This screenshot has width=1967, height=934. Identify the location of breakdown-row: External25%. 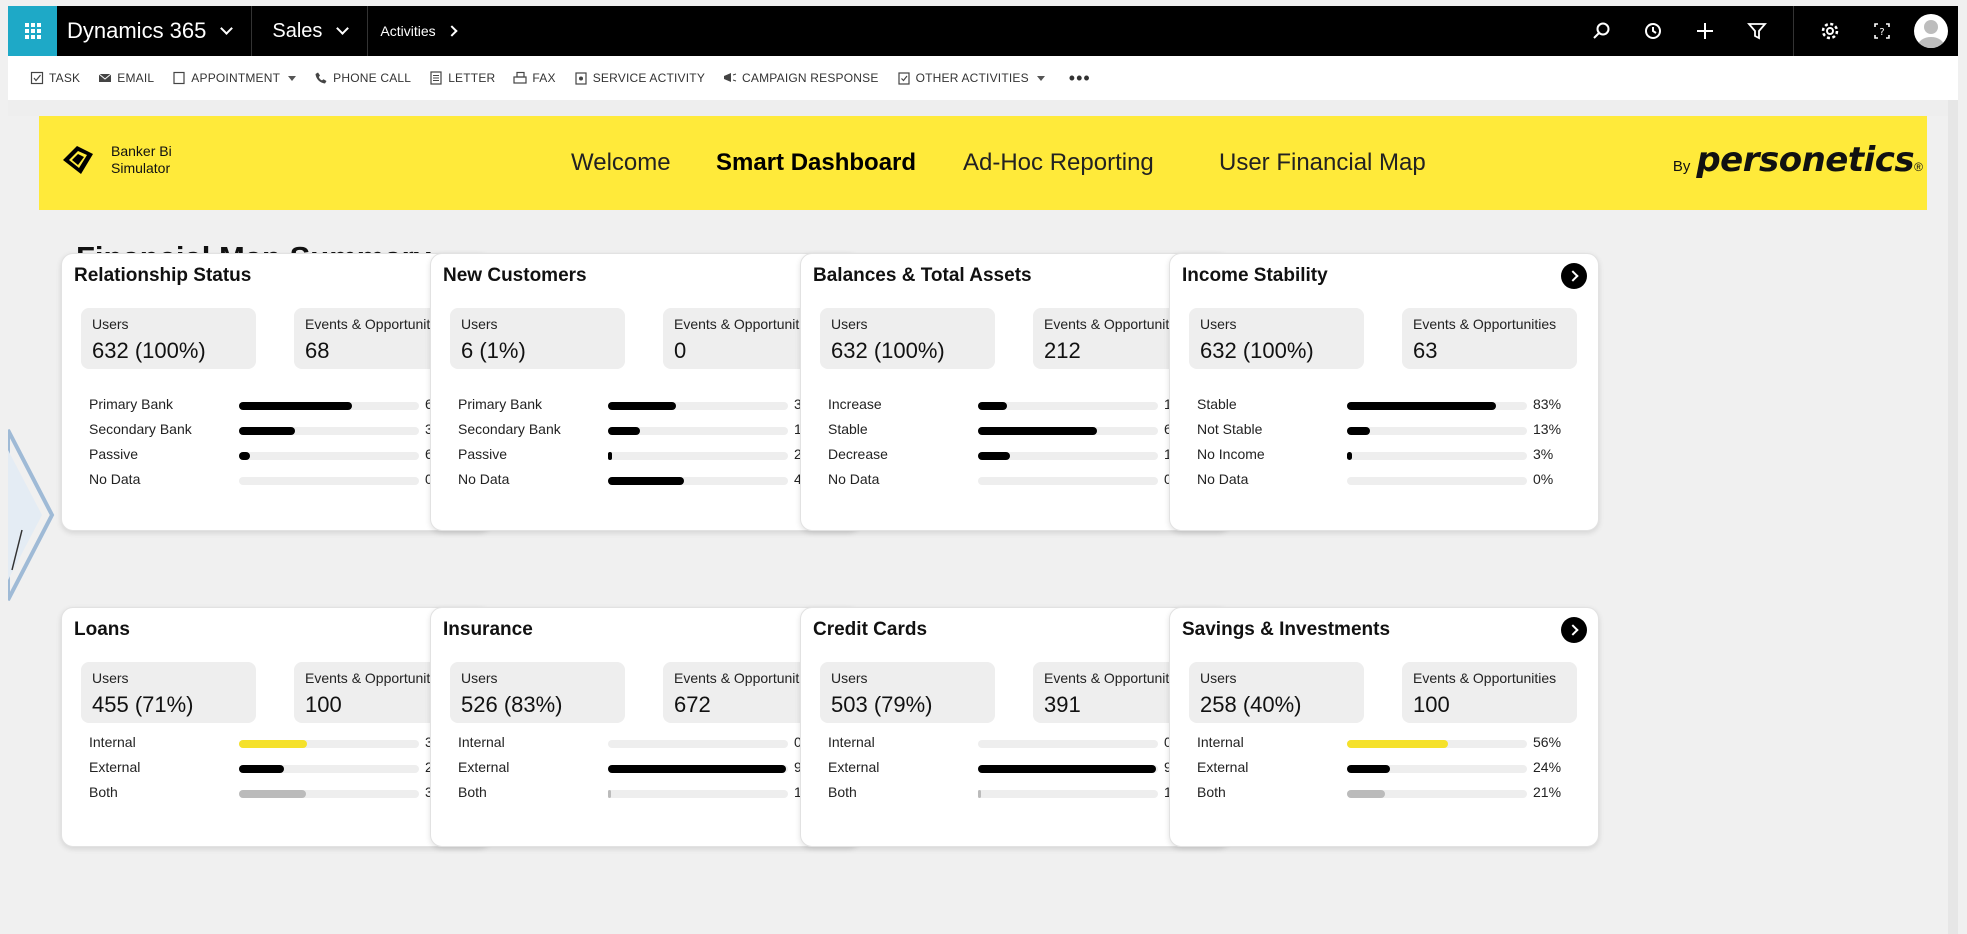
(276, 769).